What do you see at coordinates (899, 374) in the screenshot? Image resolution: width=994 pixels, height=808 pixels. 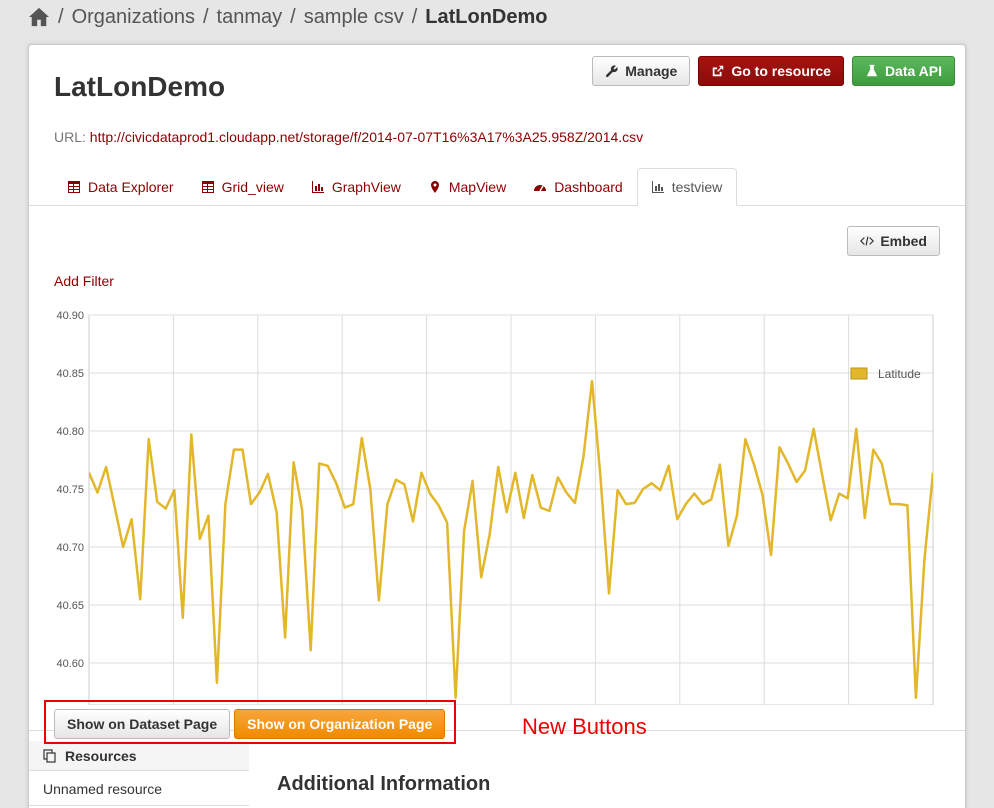 I see `legend-label: Latitude` at bounding box center [899, 374].